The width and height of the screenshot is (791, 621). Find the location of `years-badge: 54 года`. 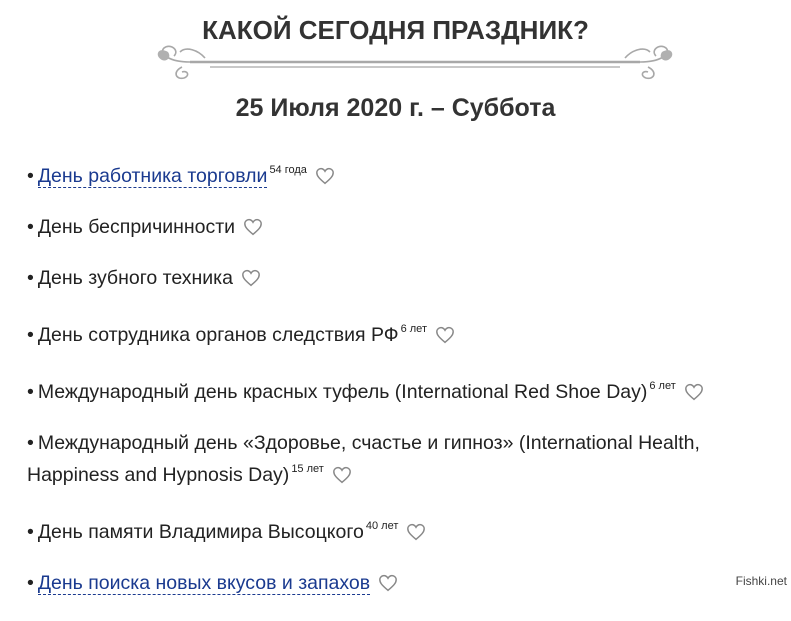

years-badge: 54 года is located at coordinates (288, 170).